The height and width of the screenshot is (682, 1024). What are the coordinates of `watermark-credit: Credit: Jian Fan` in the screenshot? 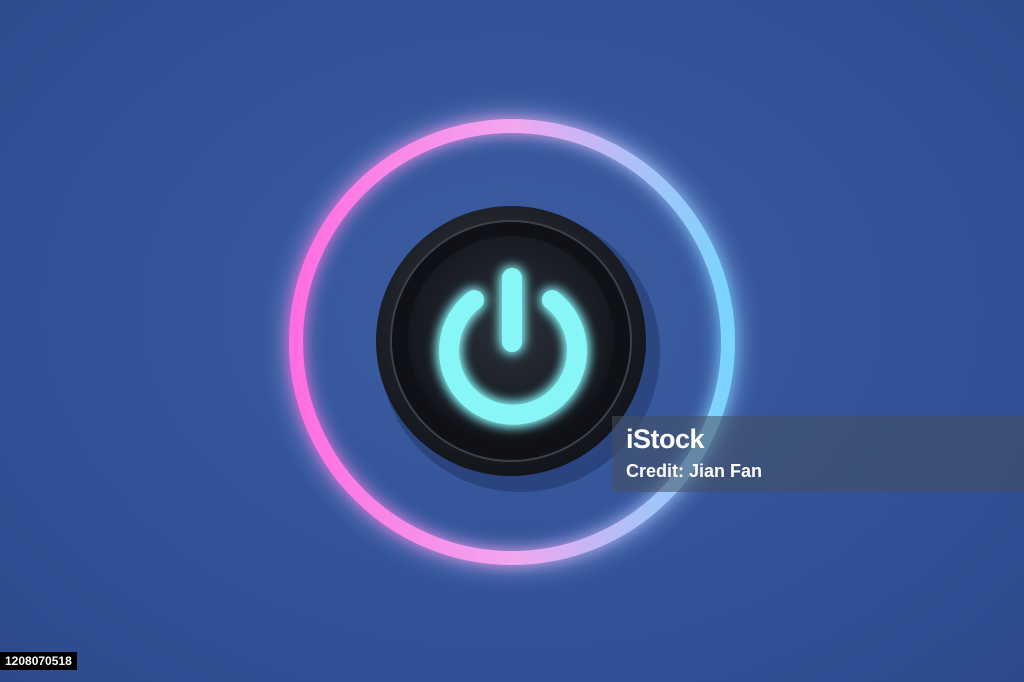 It's located at (694, 471).